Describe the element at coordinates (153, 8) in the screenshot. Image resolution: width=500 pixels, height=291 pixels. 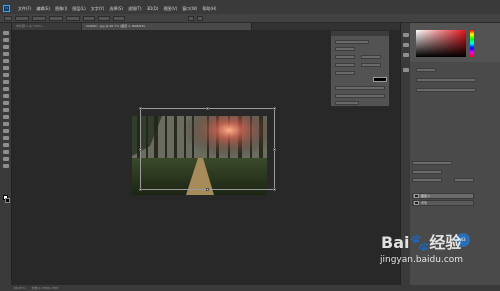
I see `menu-3d: 3D(D)` at that location.